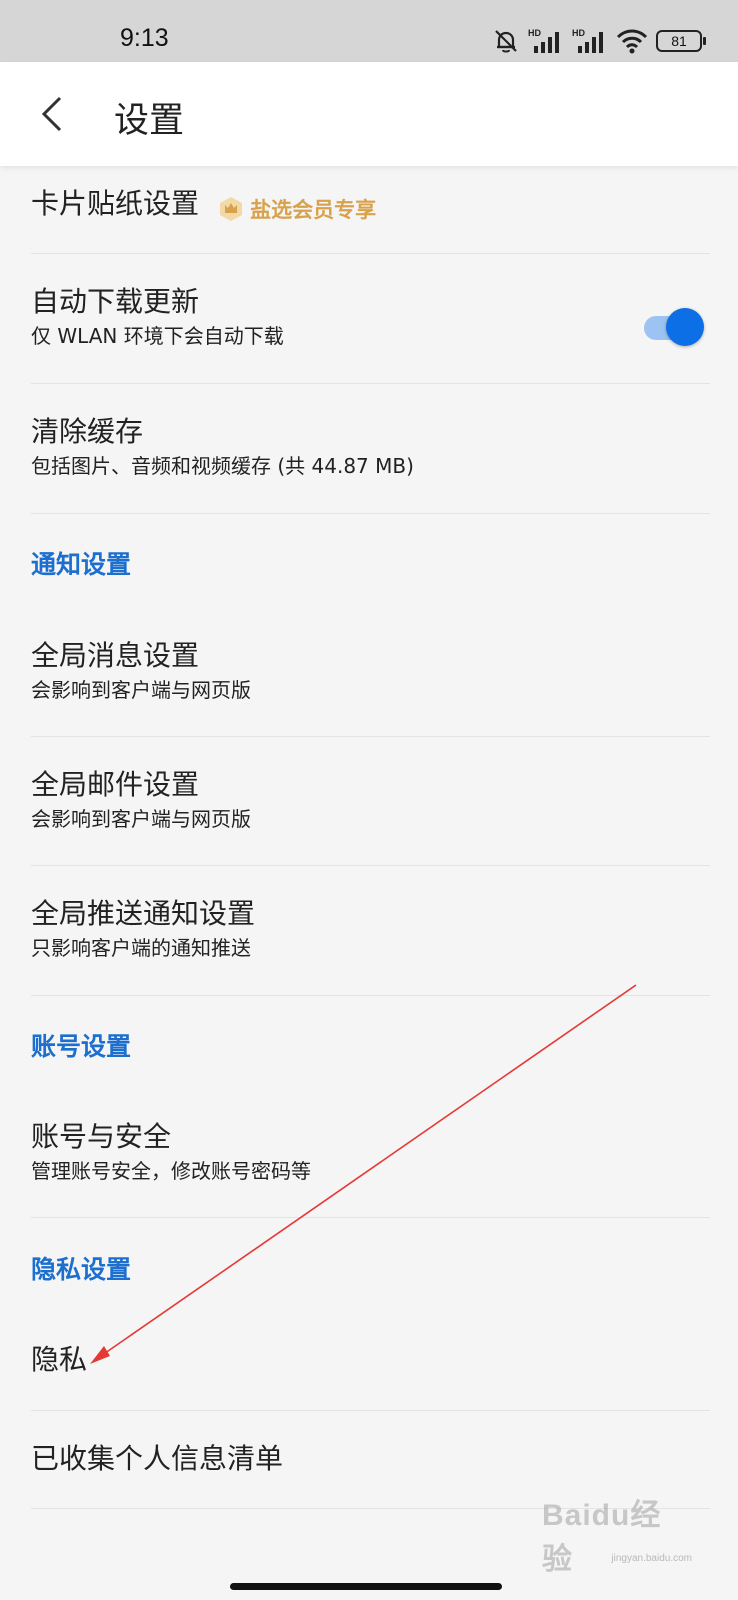 Image resolution: width=738 pixels, height=1600 pixels. I want to click on watermark-sub: jingyan.baidu.com, so click(651, 1558).